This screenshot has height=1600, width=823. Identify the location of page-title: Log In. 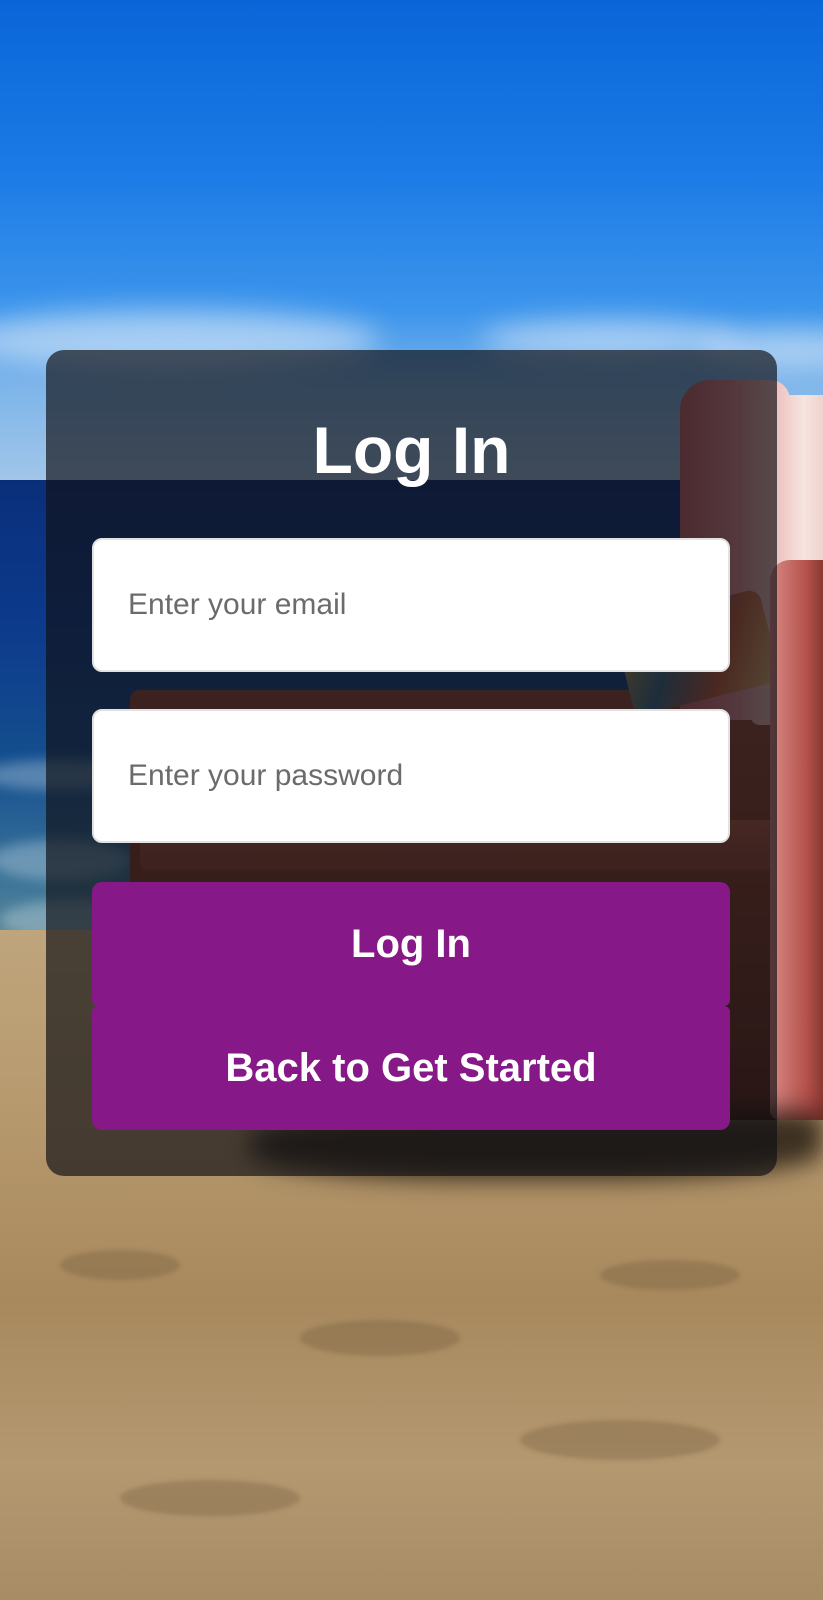
(411, 450).